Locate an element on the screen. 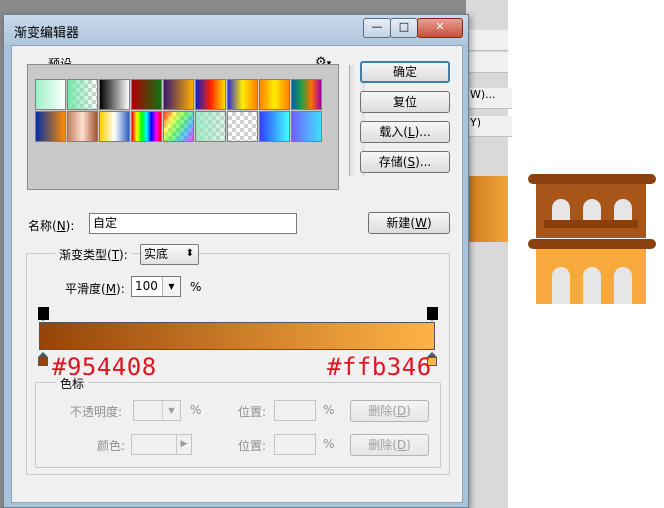  gradient-type-suffix: ): is located at coordinates (123, 255).